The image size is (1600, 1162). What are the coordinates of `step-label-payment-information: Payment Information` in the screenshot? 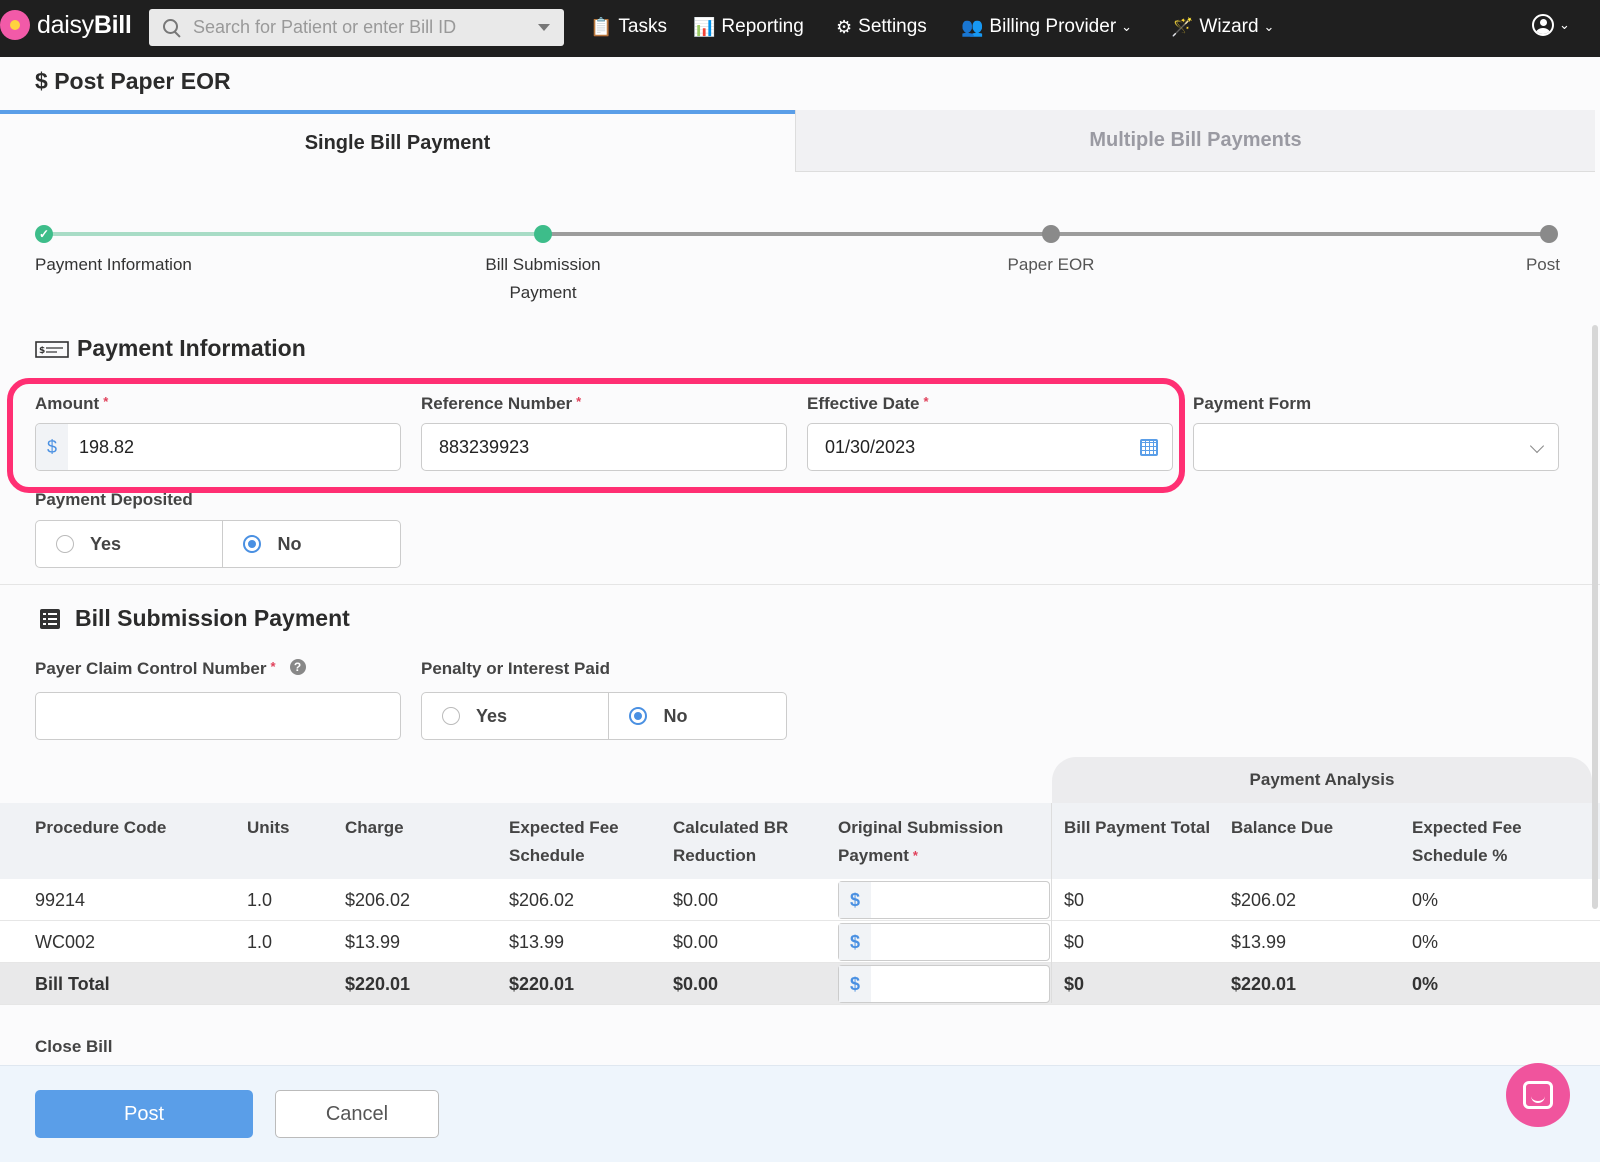 It's located at (113, 264).